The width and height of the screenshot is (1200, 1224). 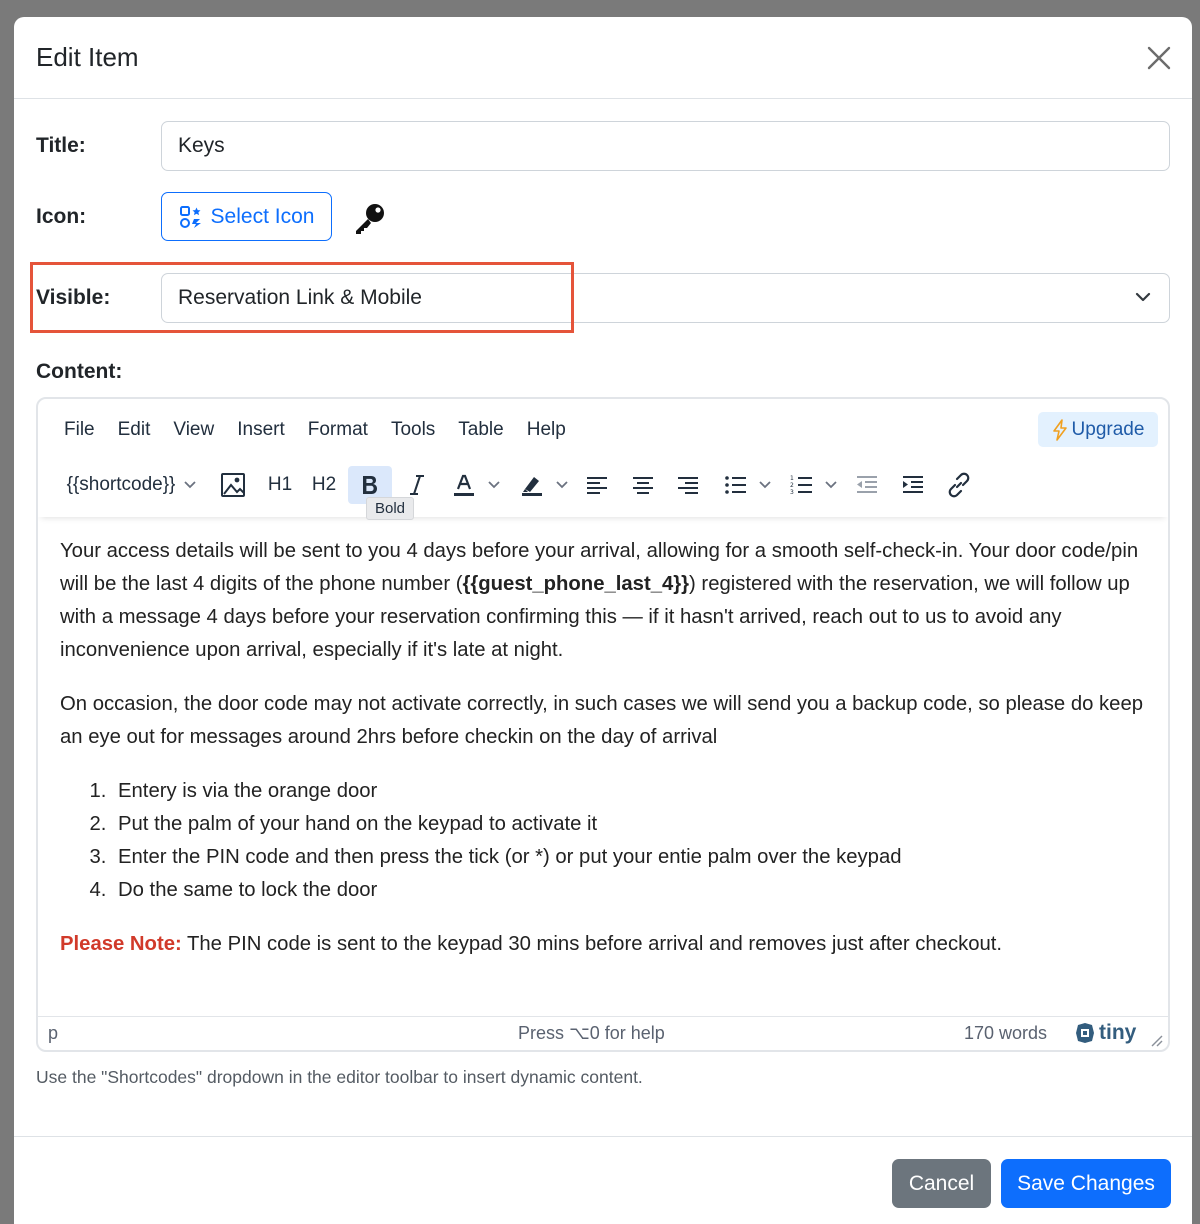 I want to click on svg-text: 1, so click(x=792, y=478).